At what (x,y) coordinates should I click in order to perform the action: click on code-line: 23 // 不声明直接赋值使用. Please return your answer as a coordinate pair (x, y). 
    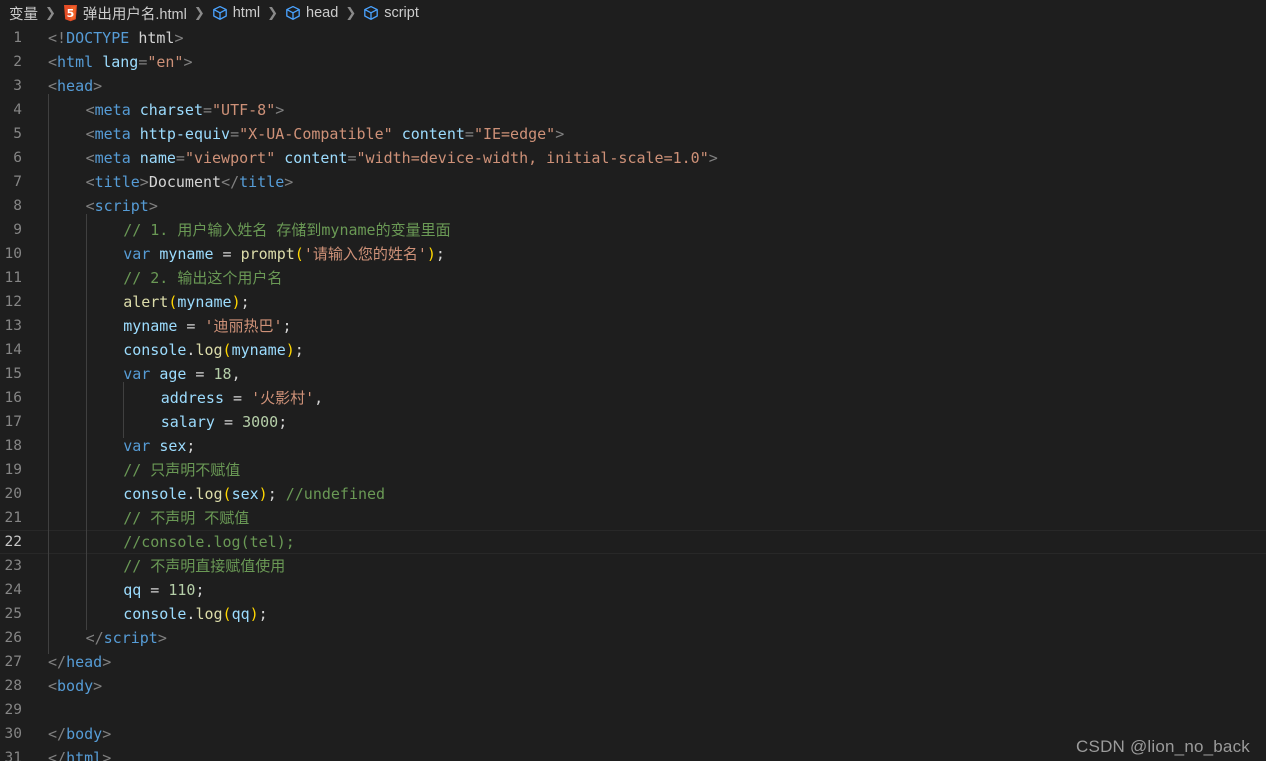
    Looking at the image, I should click on (633, 566).